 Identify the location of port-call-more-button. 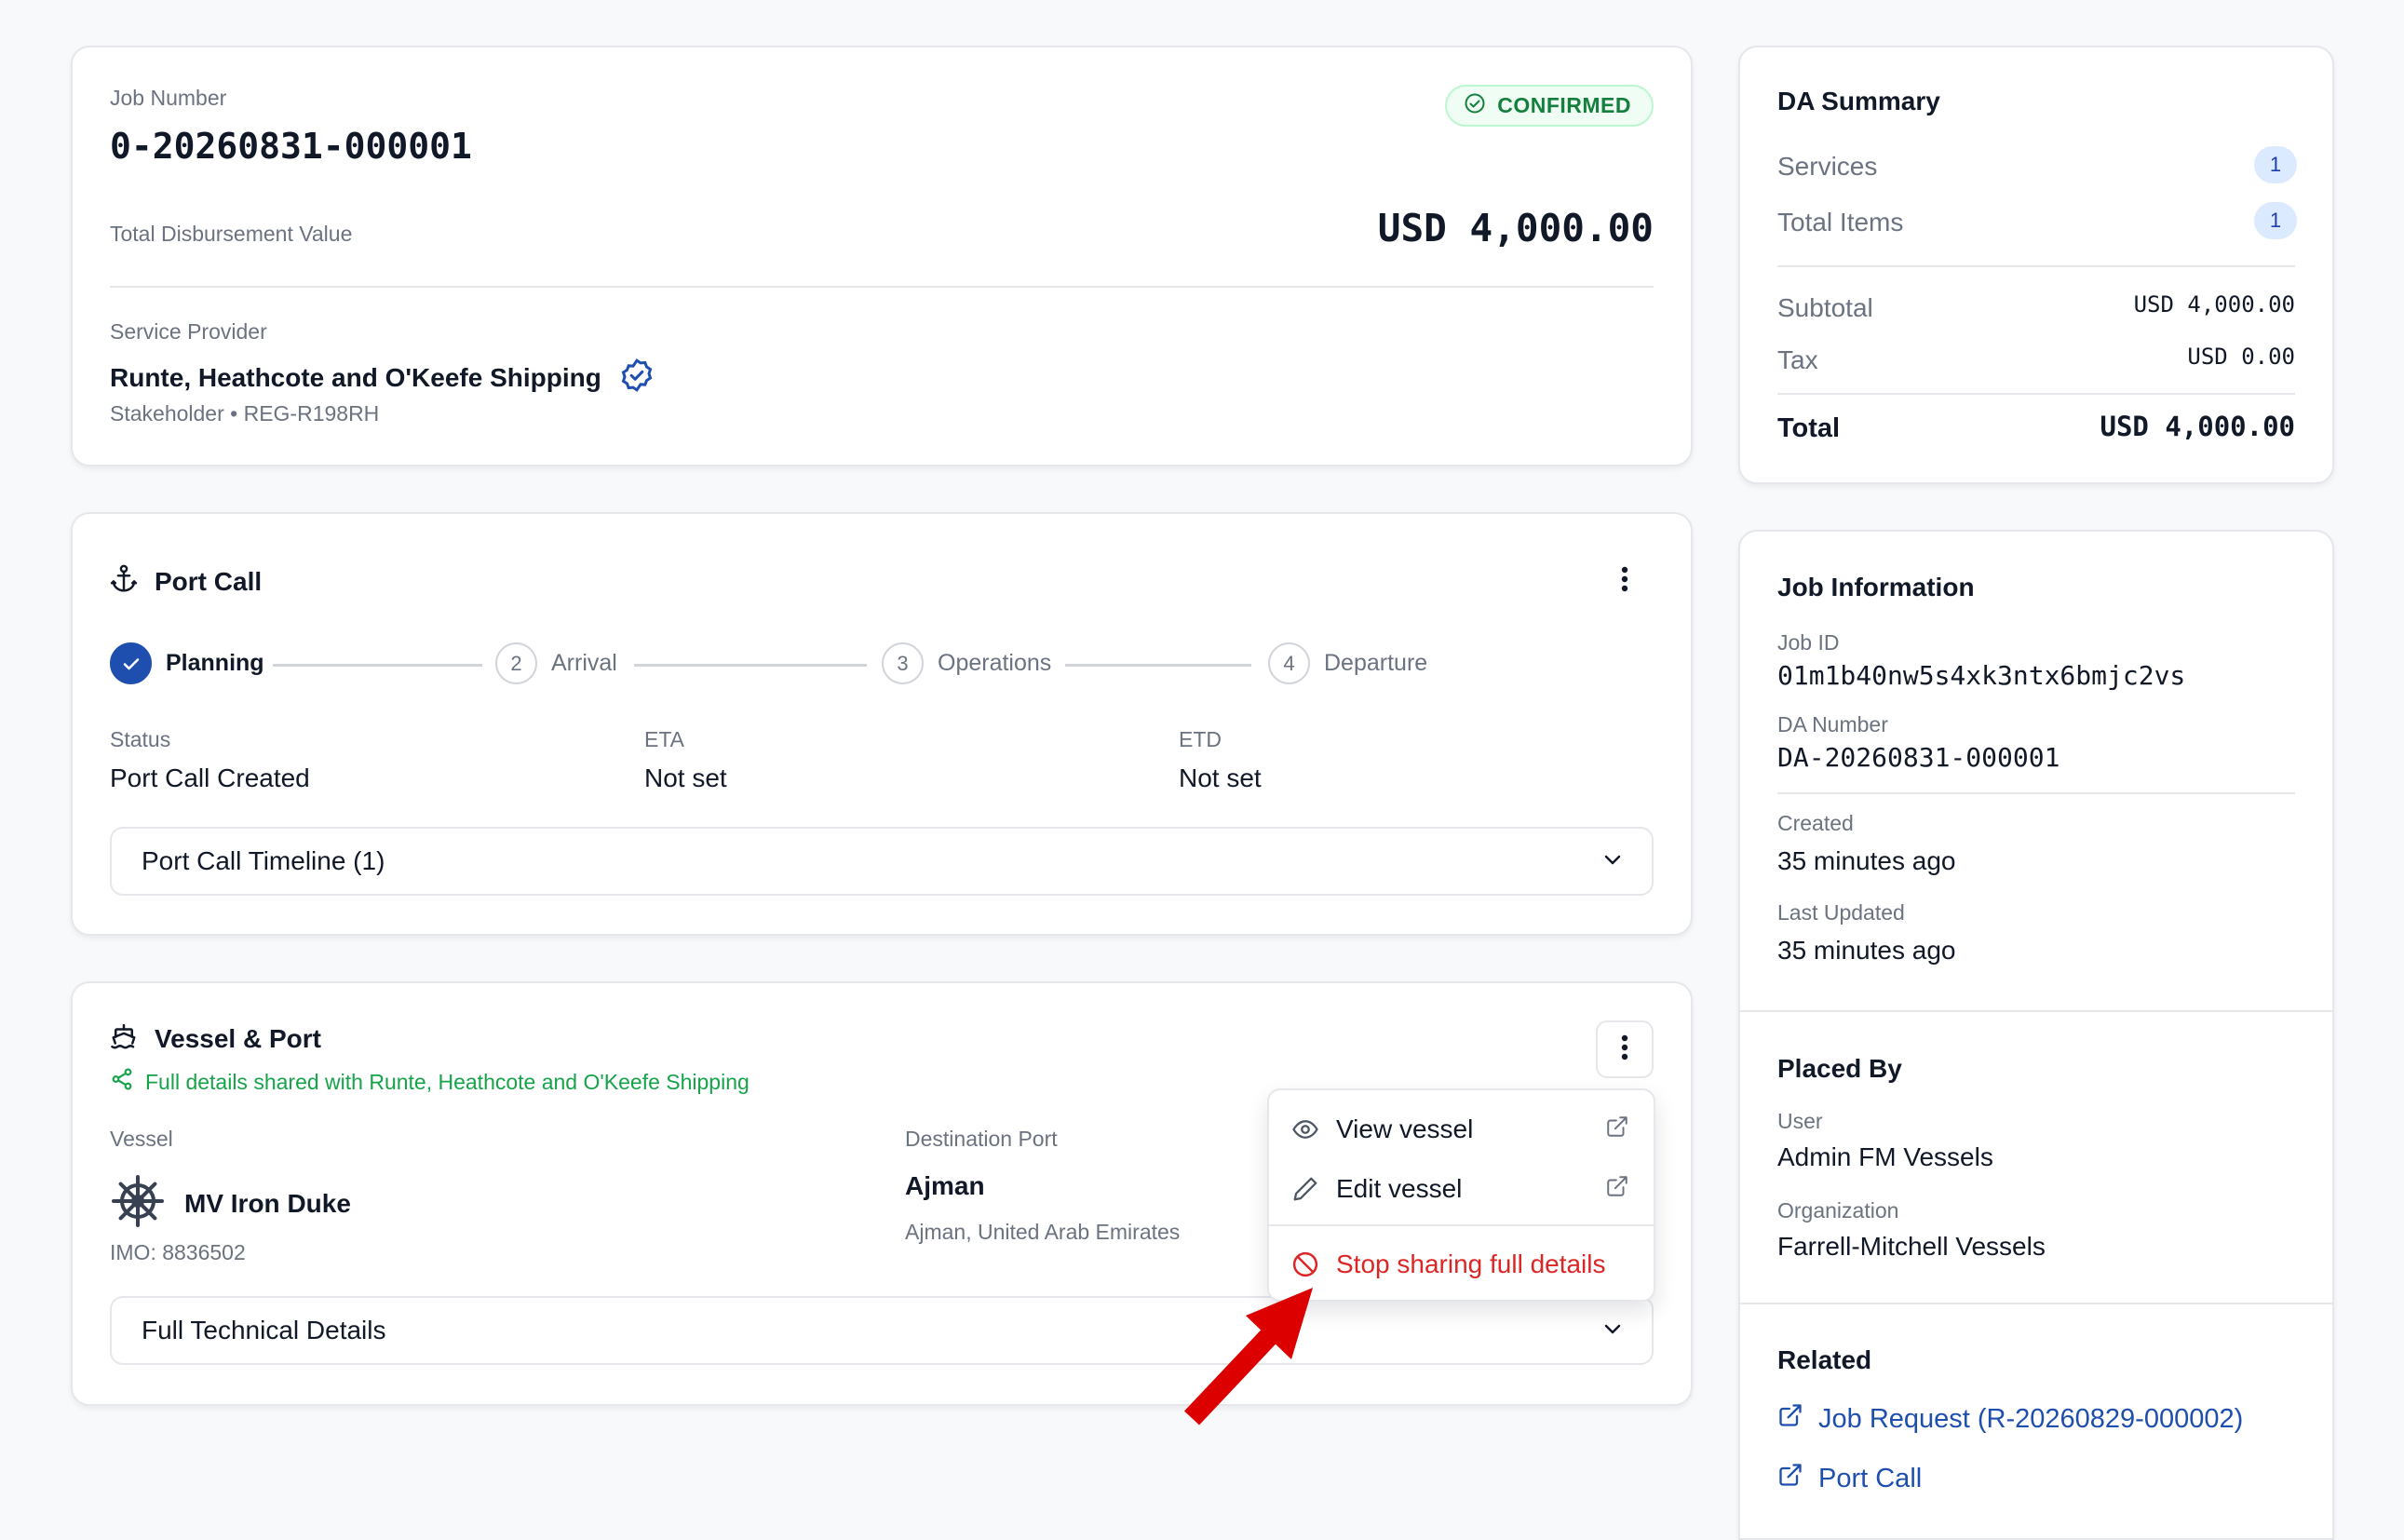
(1625, 581).